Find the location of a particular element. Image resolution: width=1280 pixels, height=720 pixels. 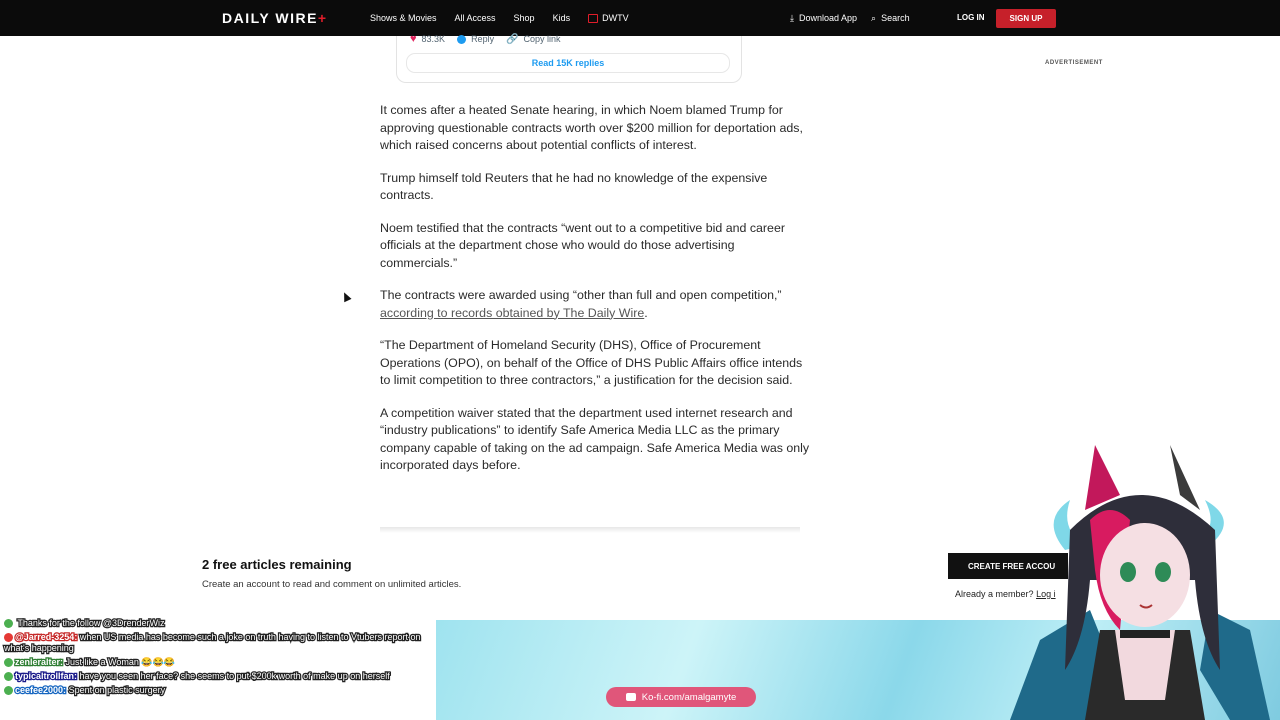

read-replies-button: Read 15K replies is located at coordinates (568, 63).